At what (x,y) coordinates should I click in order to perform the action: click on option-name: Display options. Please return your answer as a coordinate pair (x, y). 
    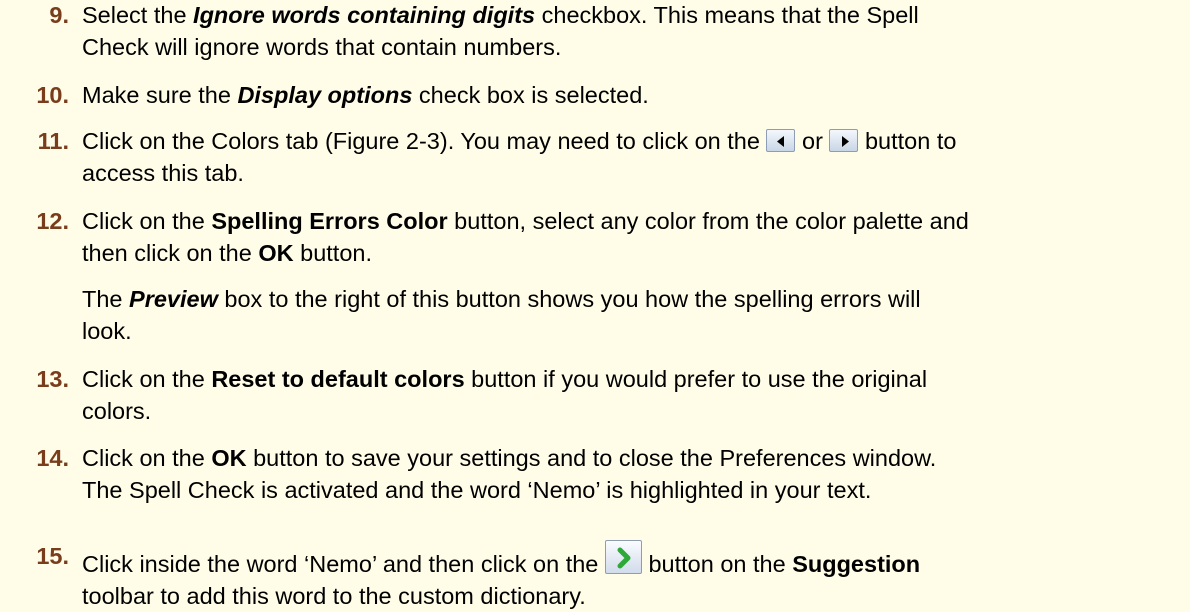
    Looking at the image, I should click on (325, 95).